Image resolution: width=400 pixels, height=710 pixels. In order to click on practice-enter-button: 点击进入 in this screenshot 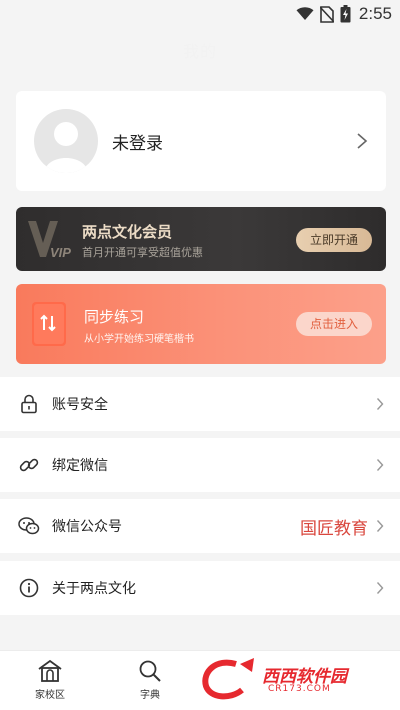, I will do `click(334, 324)`.